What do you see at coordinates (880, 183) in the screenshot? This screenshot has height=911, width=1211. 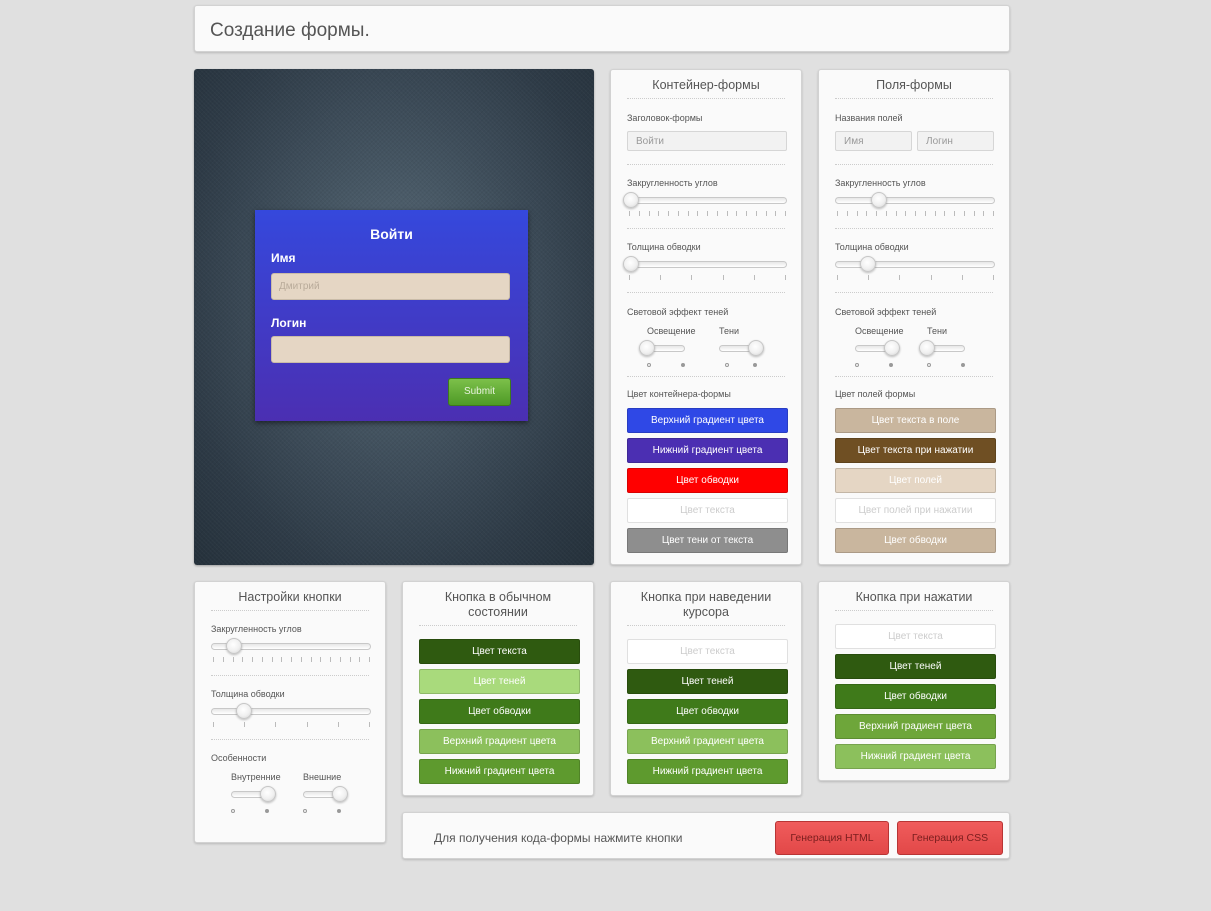 I see `radius-label: Закругленность углов` at bounding box center [880, 183].